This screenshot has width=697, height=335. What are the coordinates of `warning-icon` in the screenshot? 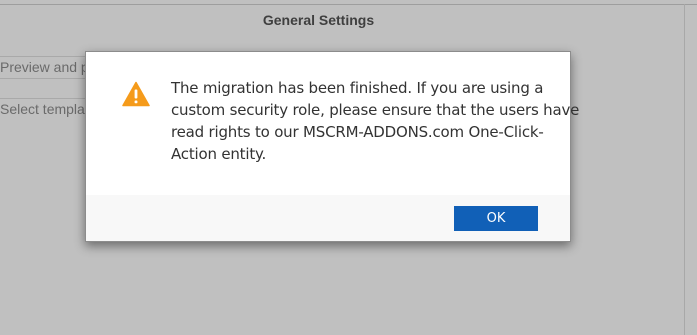 It's located at (136, 94).